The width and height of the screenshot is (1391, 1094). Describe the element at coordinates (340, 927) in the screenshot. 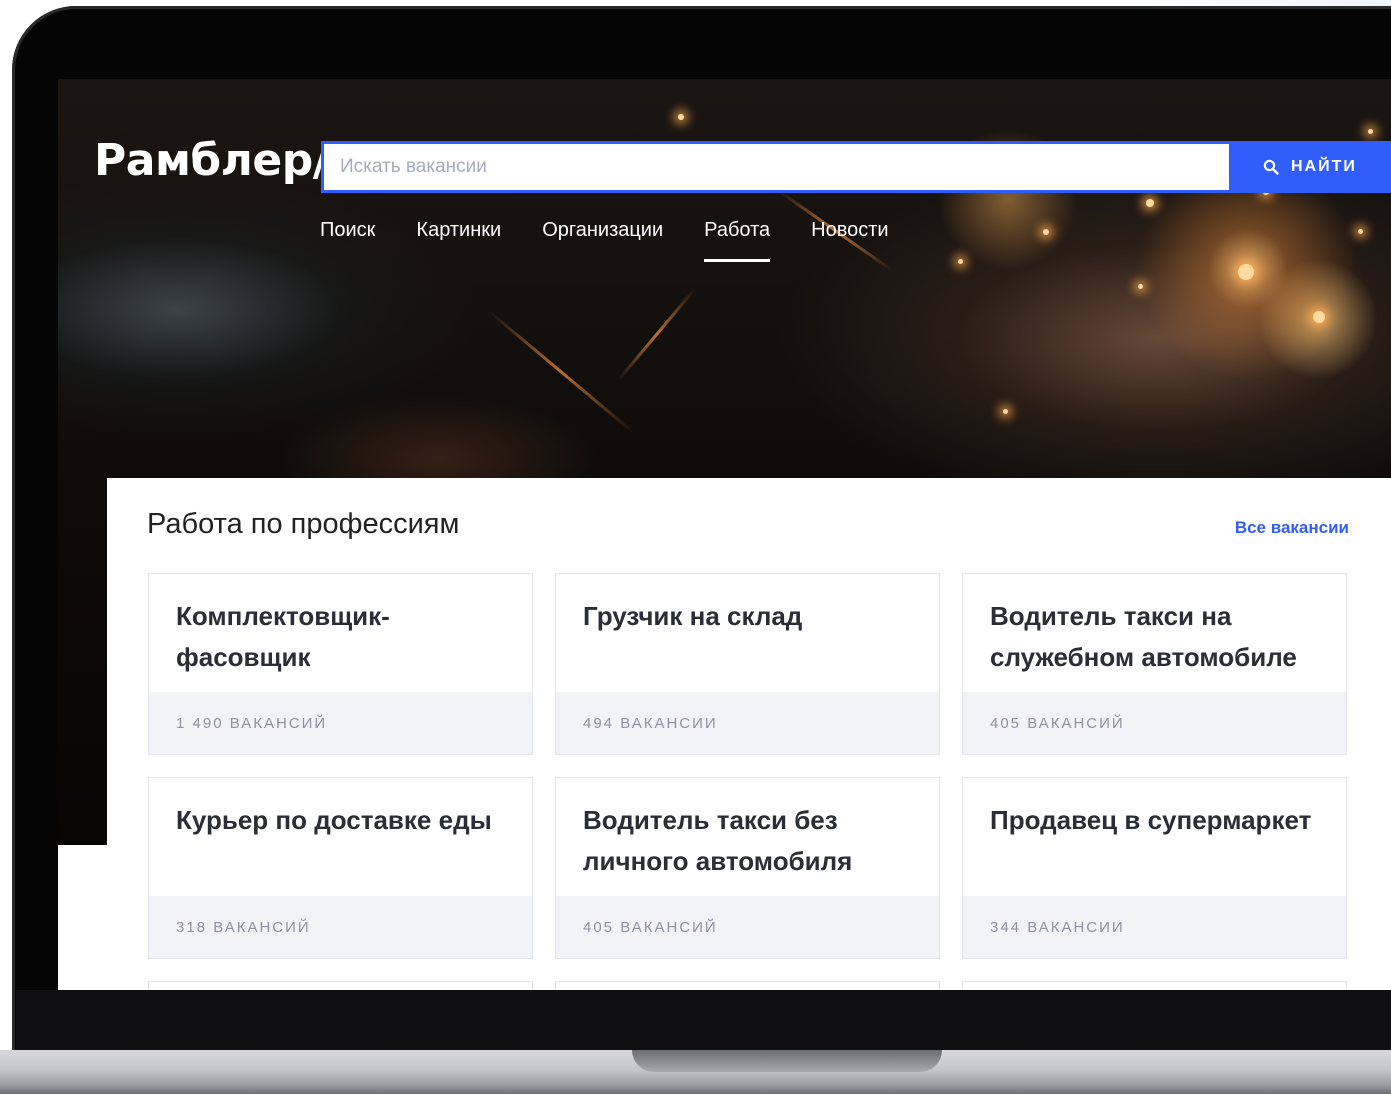

I see `profession-card-count: 318 ВАКАНСИЙ` at that location.